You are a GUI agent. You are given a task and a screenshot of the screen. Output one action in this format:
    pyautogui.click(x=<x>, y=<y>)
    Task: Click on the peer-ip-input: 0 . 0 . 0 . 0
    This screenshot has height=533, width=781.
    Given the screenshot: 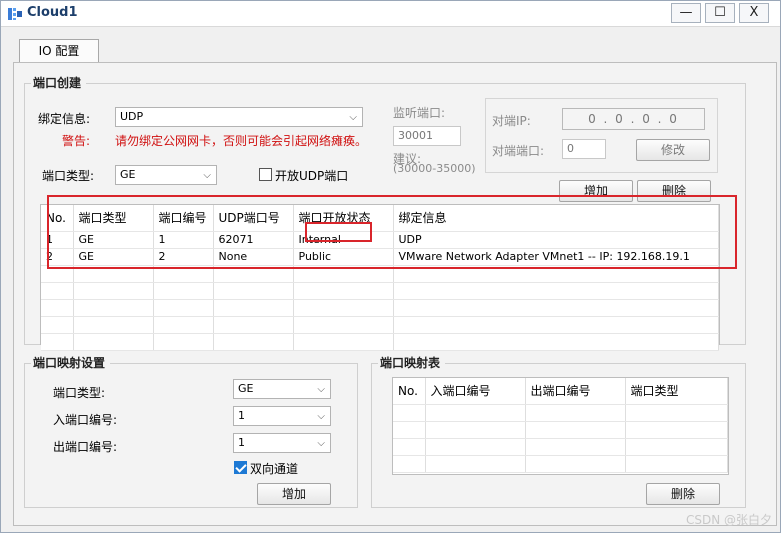 What is the action you would take?
    pyautogui.click(x=633, y=119)
    